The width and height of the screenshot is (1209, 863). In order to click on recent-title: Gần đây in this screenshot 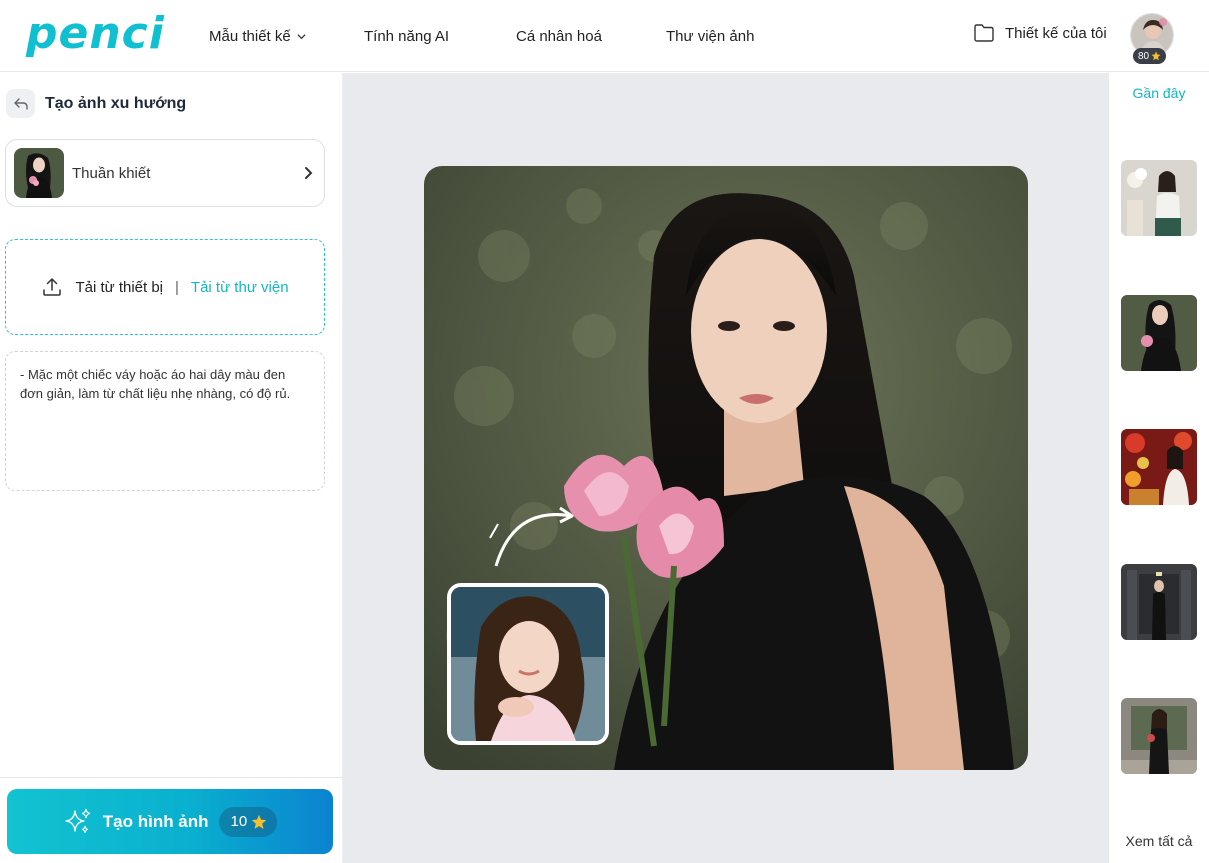, I will do `click(1159, 93)`.